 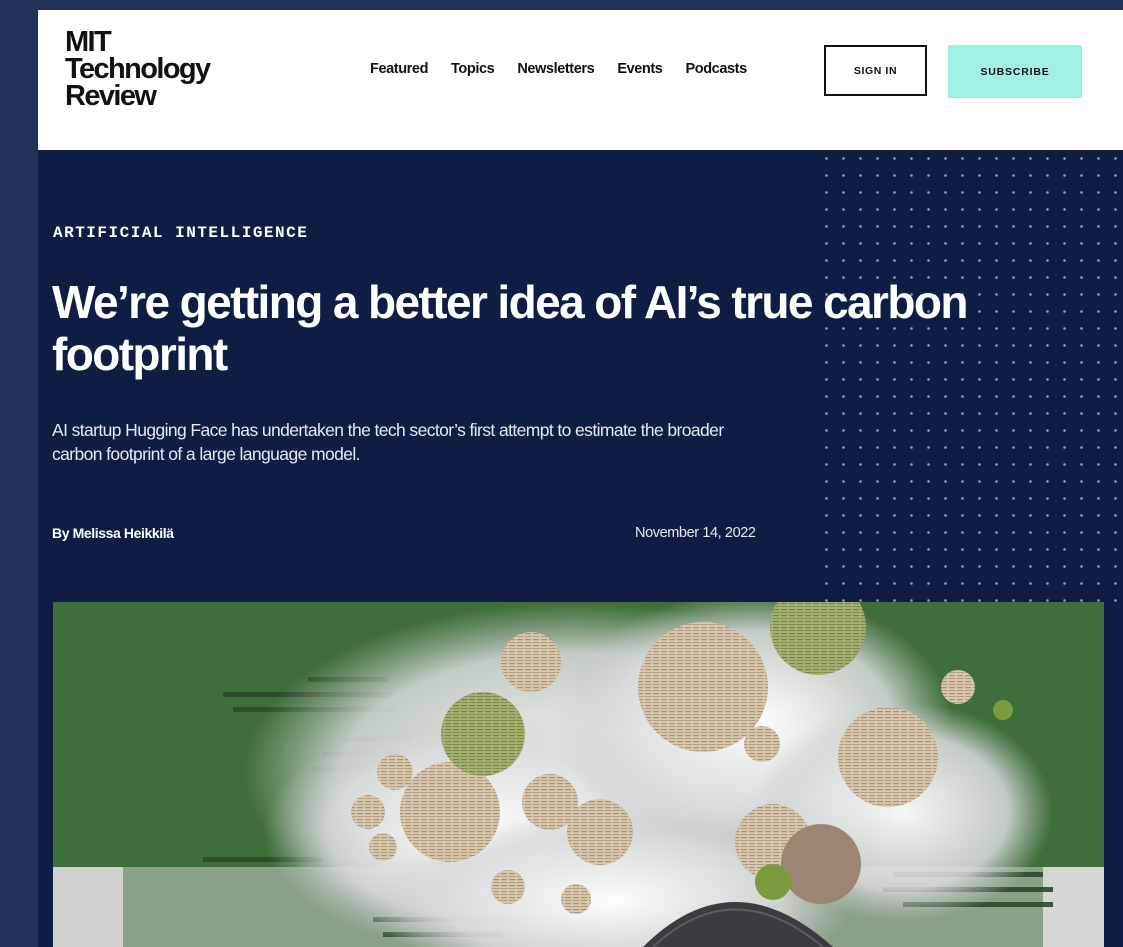 I want to click on dot-pattern-decoration, so click(x=970, y=380).